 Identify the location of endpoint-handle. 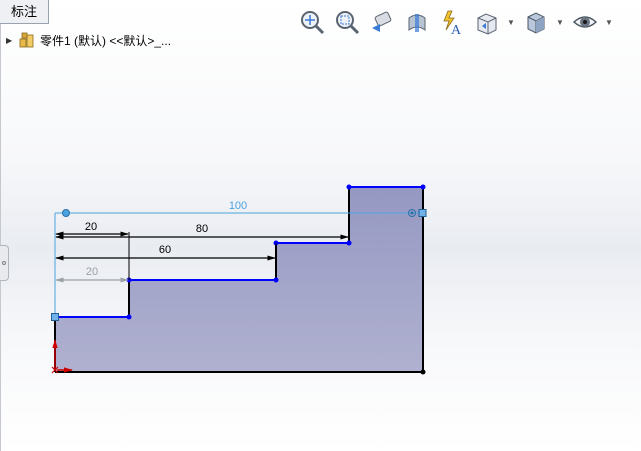
(55, 317).